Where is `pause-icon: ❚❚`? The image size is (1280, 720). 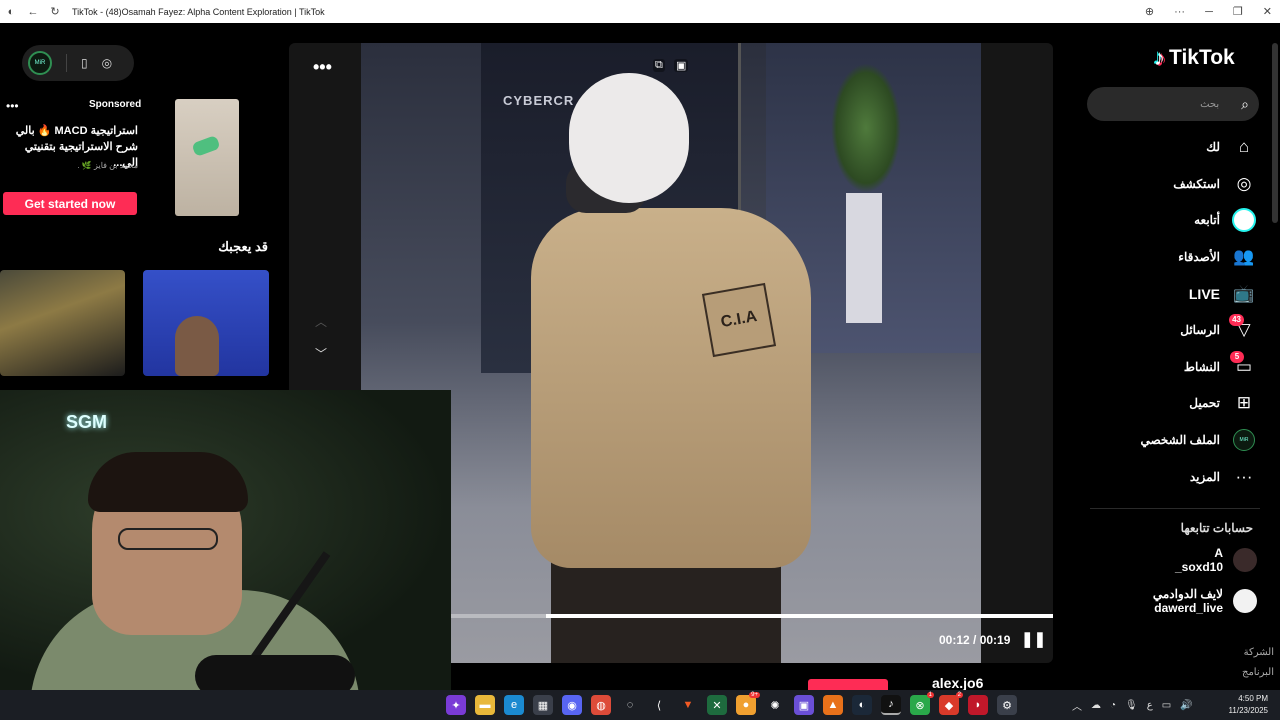
pause-icon: ❚❚ is located at coordinates (1033, 639).